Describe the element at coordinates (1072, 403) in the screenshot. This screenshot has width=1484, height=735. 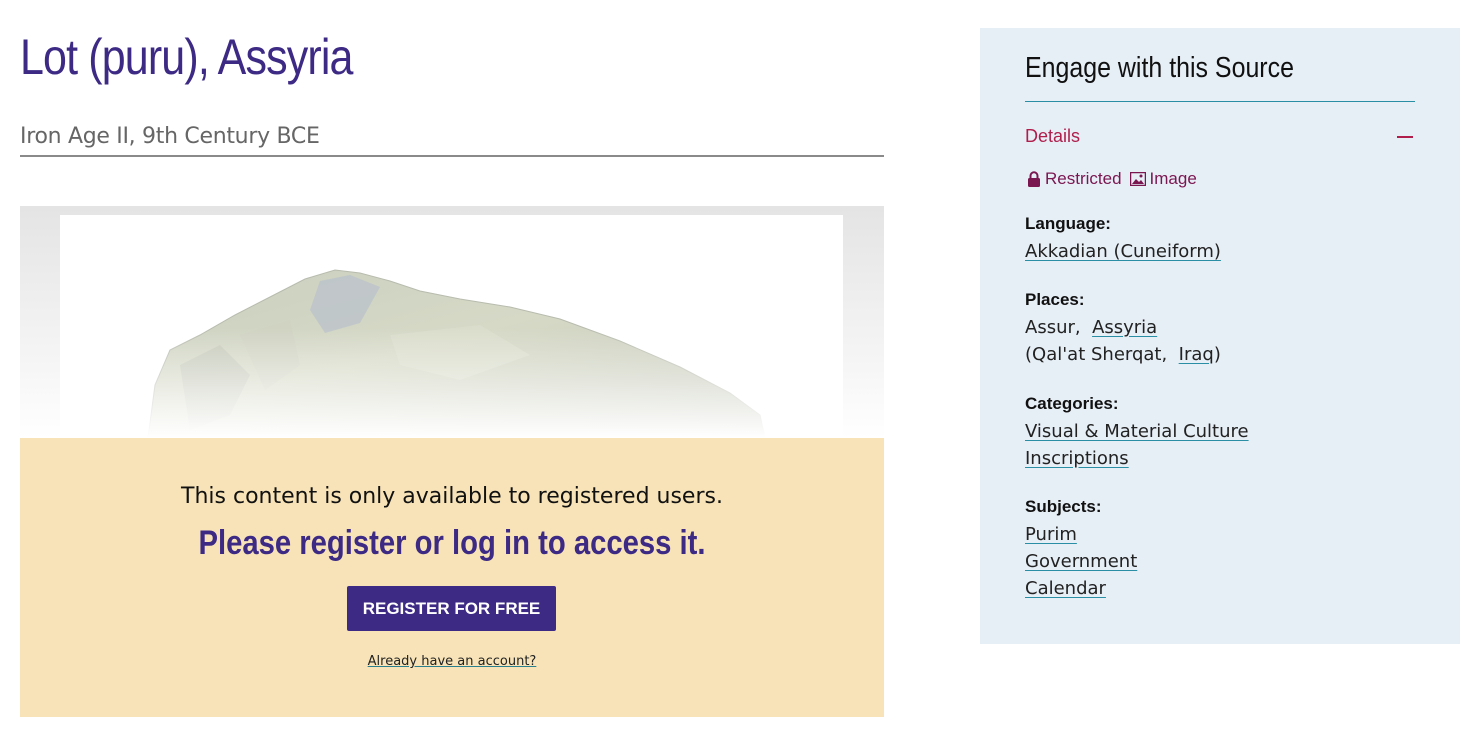
I see `categories-label: Categories:` at that location.